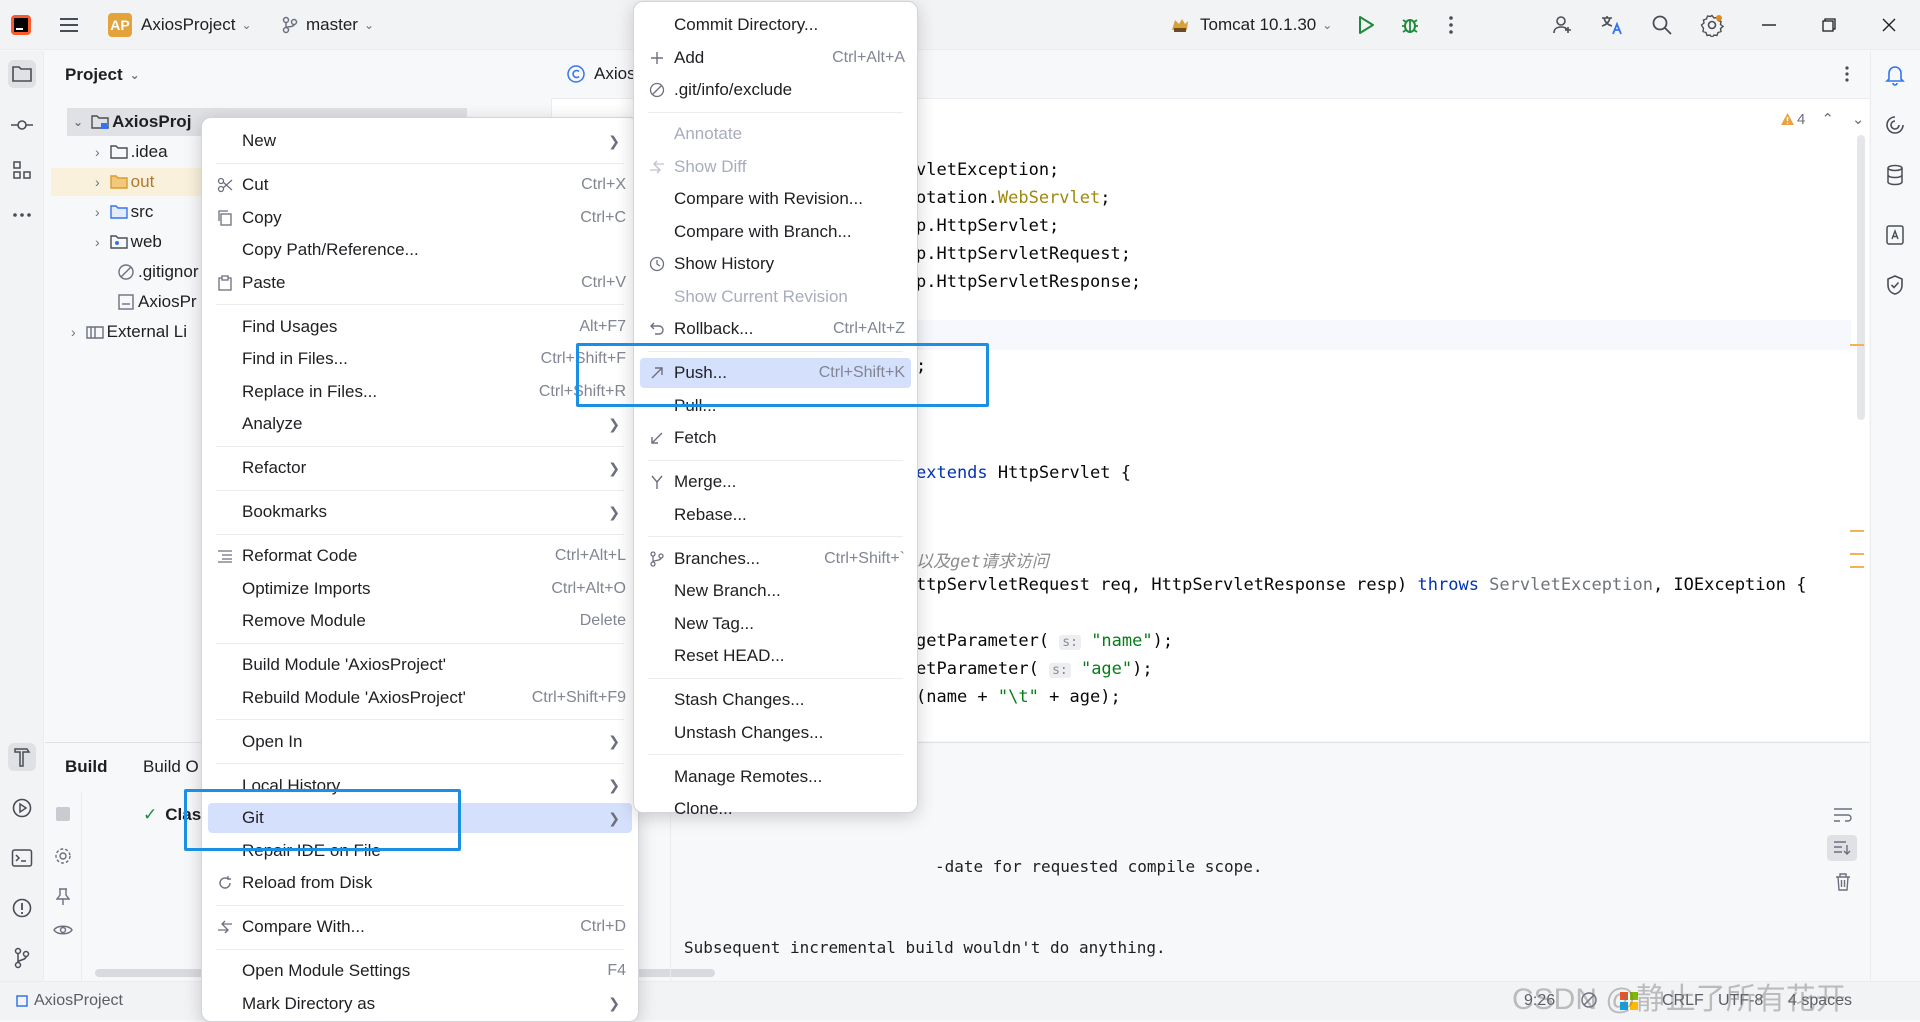 The width and height of the screenshot is (1920, 1022). I want to click on eye-icon, so click(63, 930).